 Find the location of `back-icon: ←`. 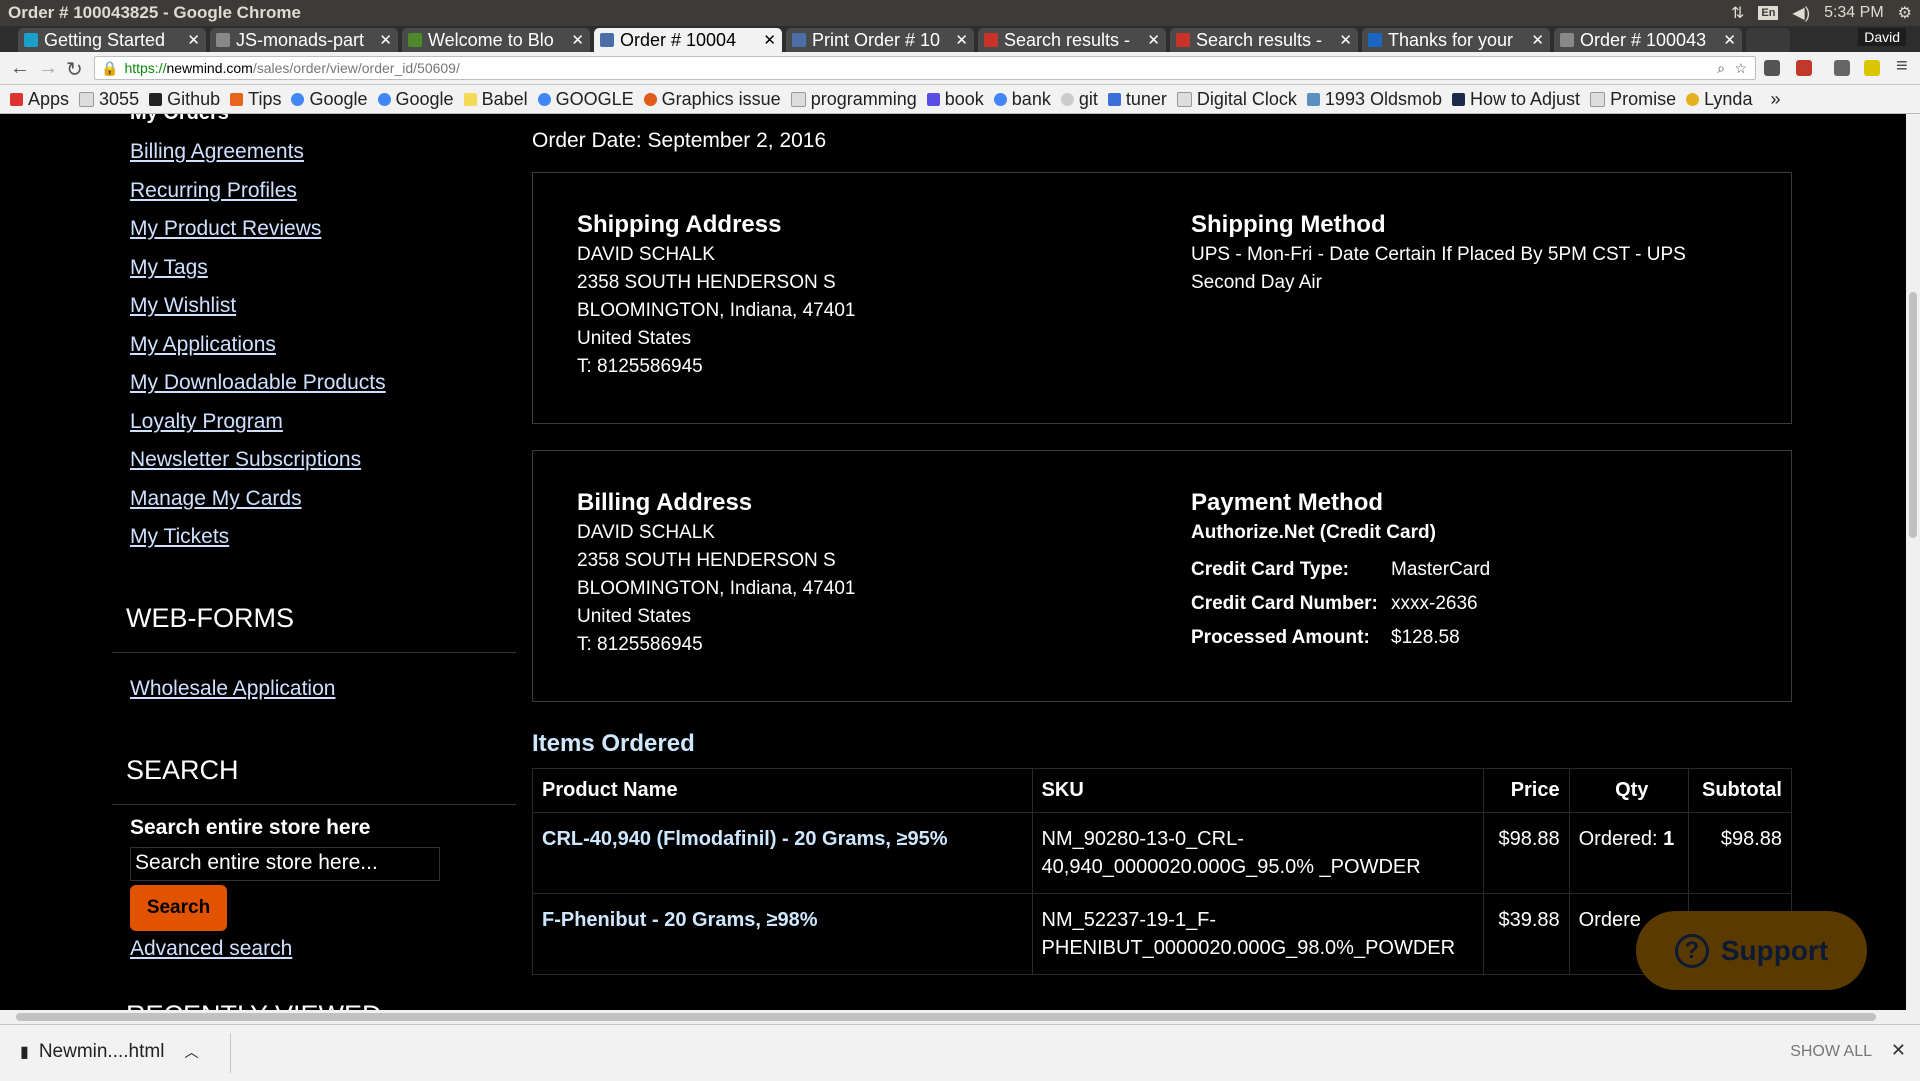

back-icon: ← is located at coordinates (20, 68).